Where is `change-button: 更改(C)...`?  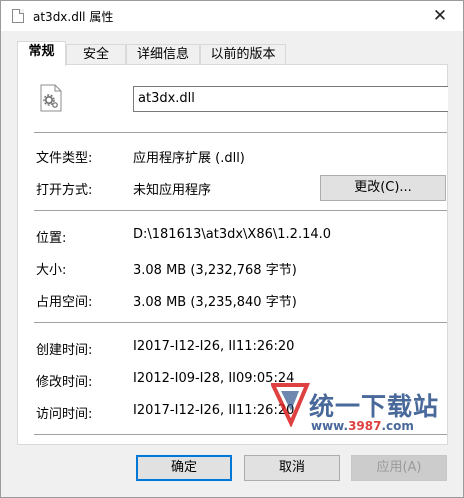 change-button: 更改(C)... is located at coordinates (383, 188).